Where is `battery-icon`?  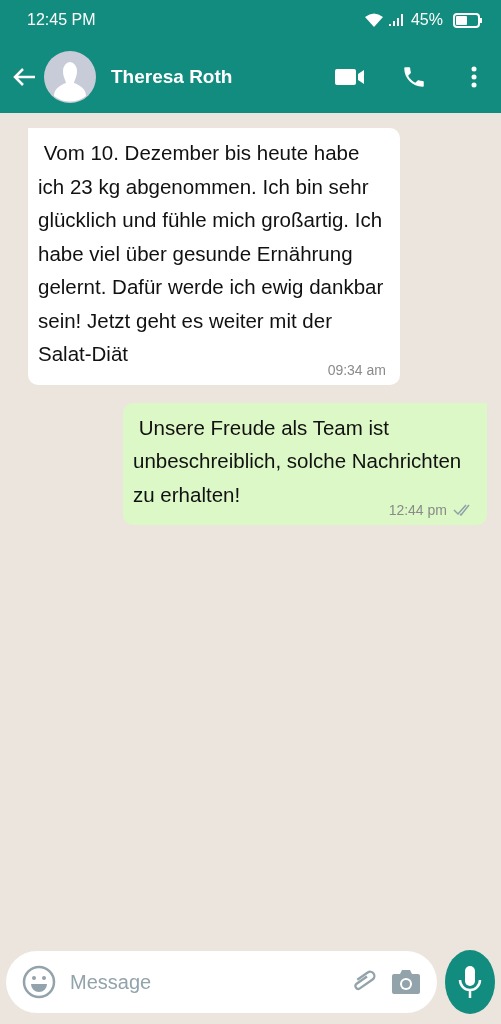
battery-icon is located at coordinates (468, 20).